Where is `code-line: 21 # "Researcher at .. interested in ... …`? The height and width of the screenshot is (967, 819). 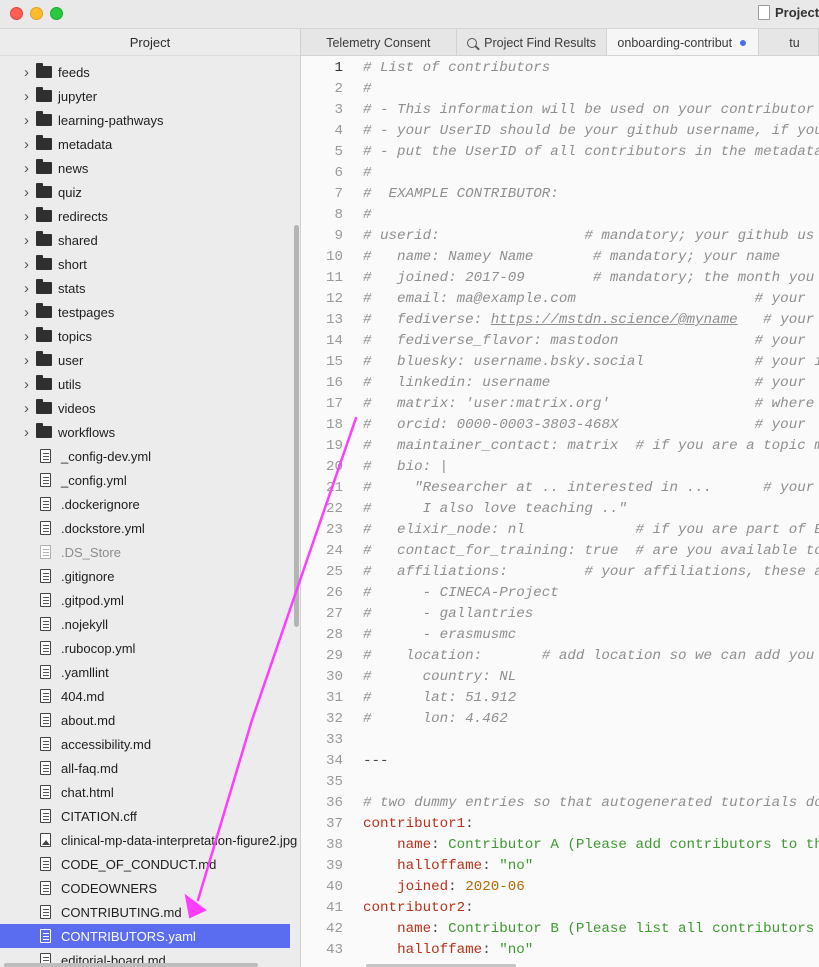
code-line: 21 # "Researcher at .. interested in ... … is located at coordinates (560, 488).